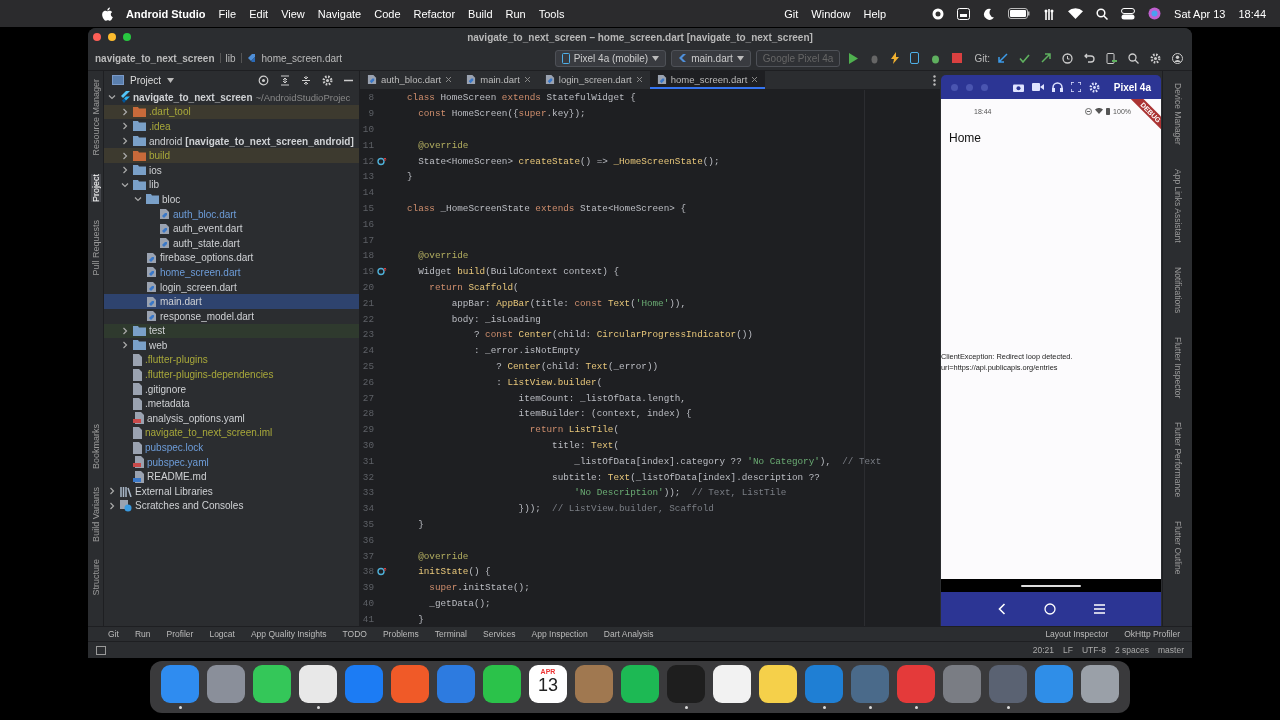  Describe the element at coordinates (231, 228) in the screenshot. I see `tree-row: auth_event.dart` at that location.